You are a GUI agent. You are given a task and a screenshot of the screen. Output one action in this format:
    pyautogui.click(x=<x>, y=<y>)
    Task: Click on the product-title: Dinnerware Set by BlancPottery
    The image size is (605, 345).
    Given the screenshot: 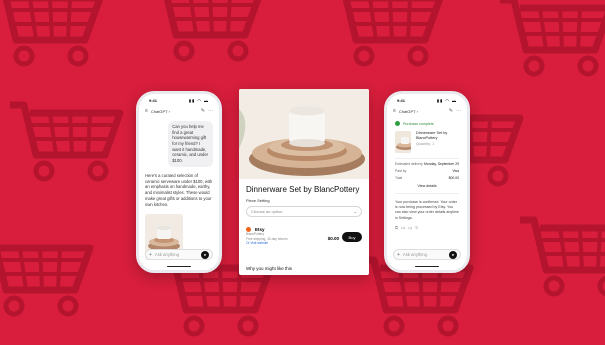 What is the action you would take?
    pyautogui.click(x=303, y=189)
    